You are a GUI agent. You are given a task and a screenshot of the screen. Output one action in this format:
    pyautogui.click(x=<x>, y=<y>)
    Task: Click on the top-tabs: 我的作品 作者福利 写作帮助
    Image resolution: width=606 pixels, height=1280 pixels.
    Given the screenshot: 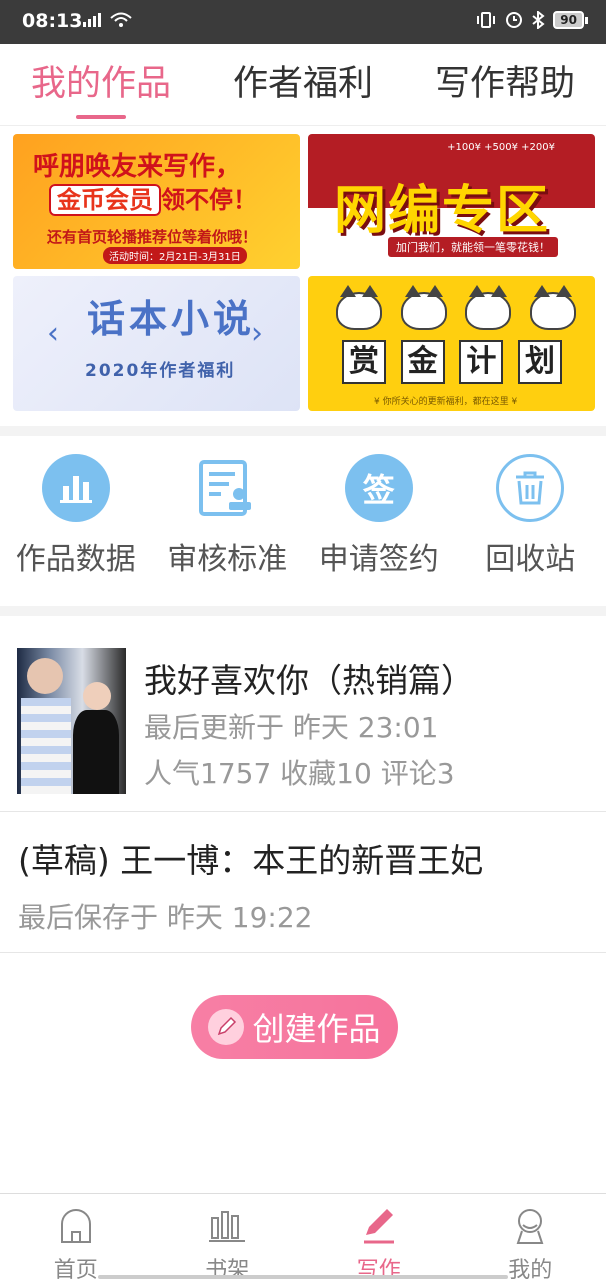 What is the action you would take?
    pyautogui.click(x=303, y=85)
    